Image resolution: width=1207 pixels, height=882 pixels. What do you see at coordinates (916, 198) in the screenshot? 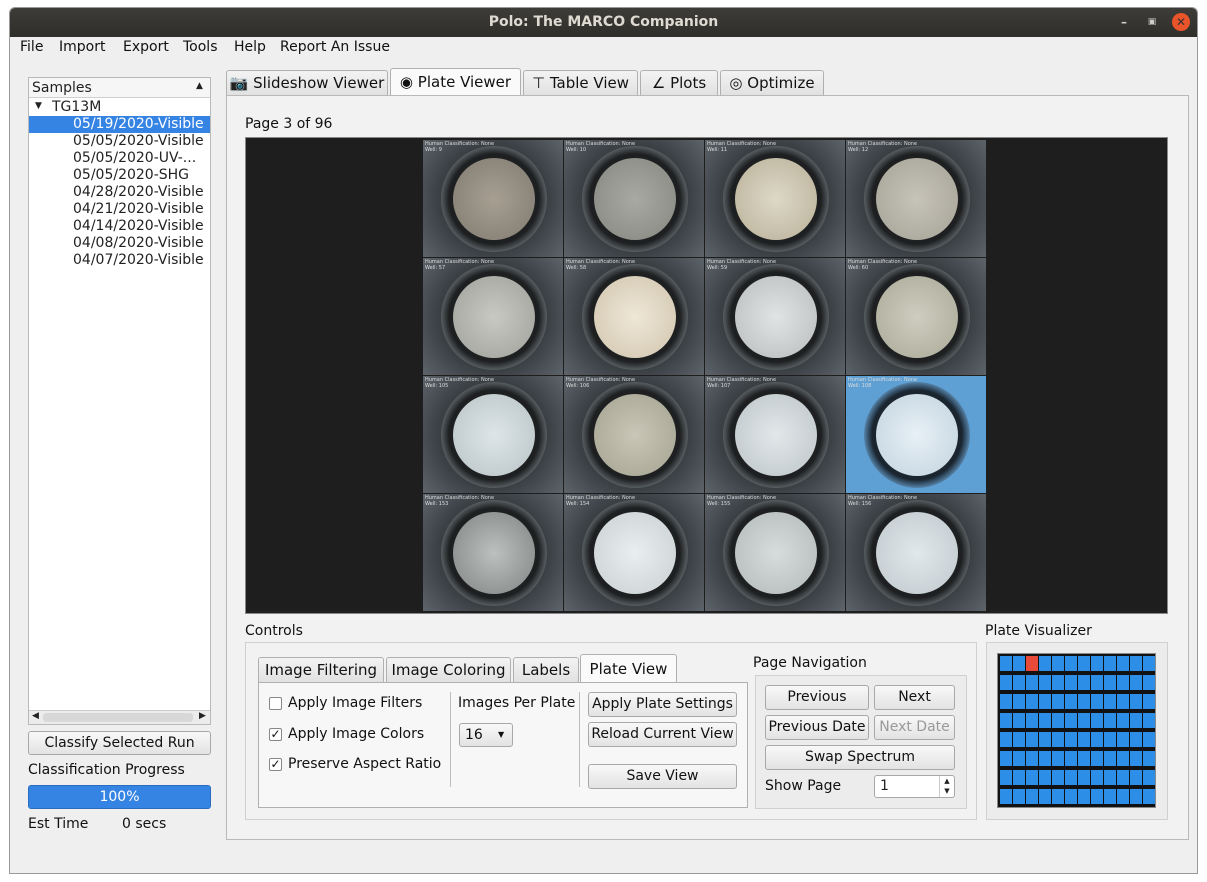
I see `well-image: Human Classification: None Well: 12` at bounding box center [916, 198].